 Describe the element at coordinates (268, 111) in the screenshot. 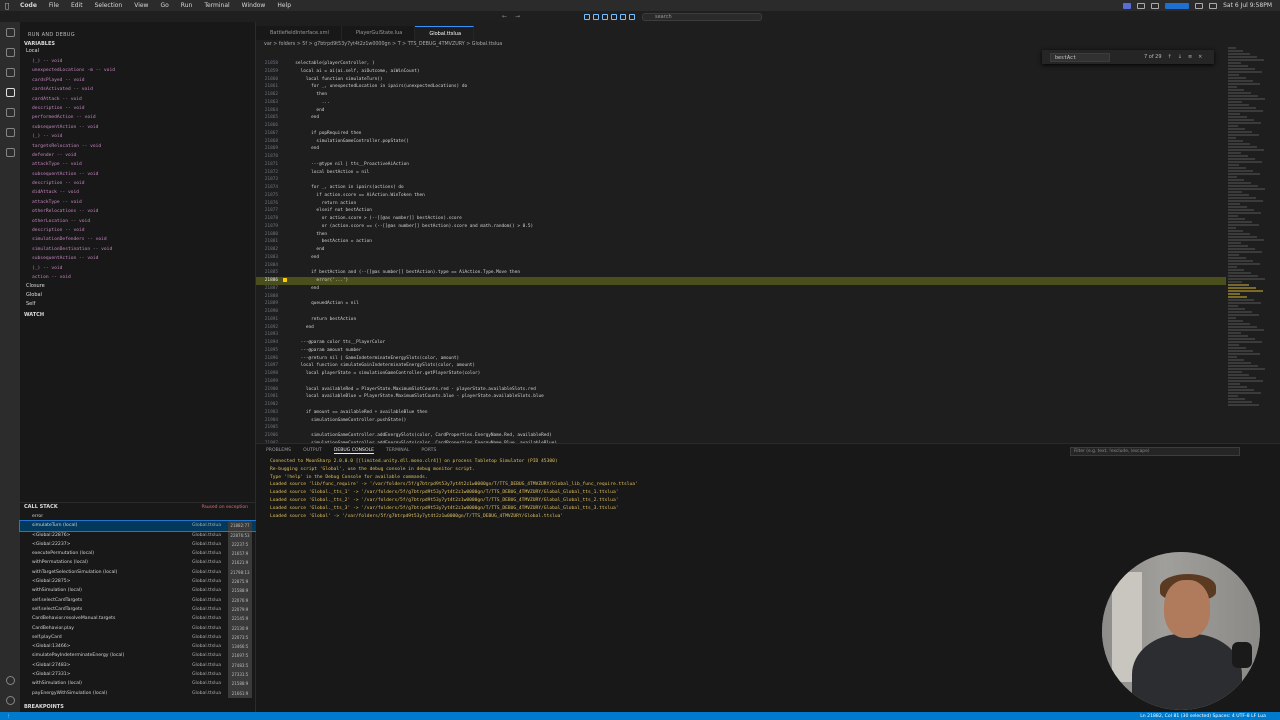

I see `line-number: 21864` at that location.